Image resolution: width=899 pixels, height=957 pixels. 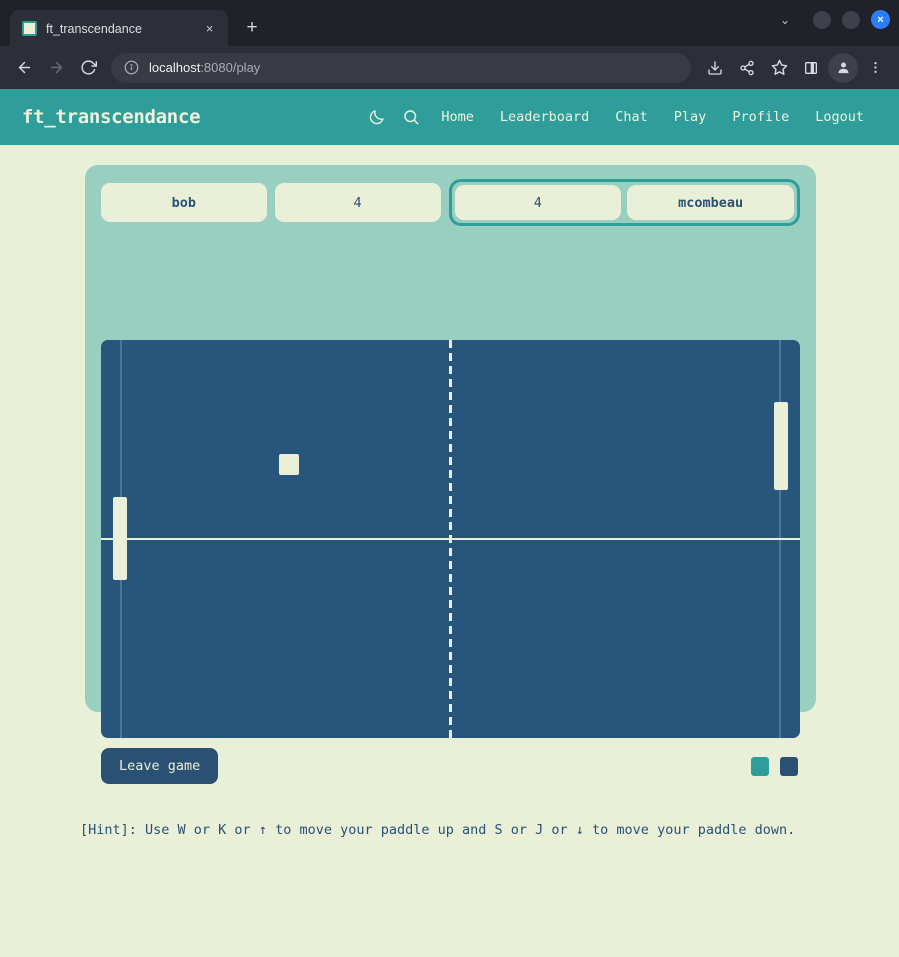 What do you see at coordinates (715, 68) in the screenshot?
I see `download-icon` at bounding box center [715, 68].